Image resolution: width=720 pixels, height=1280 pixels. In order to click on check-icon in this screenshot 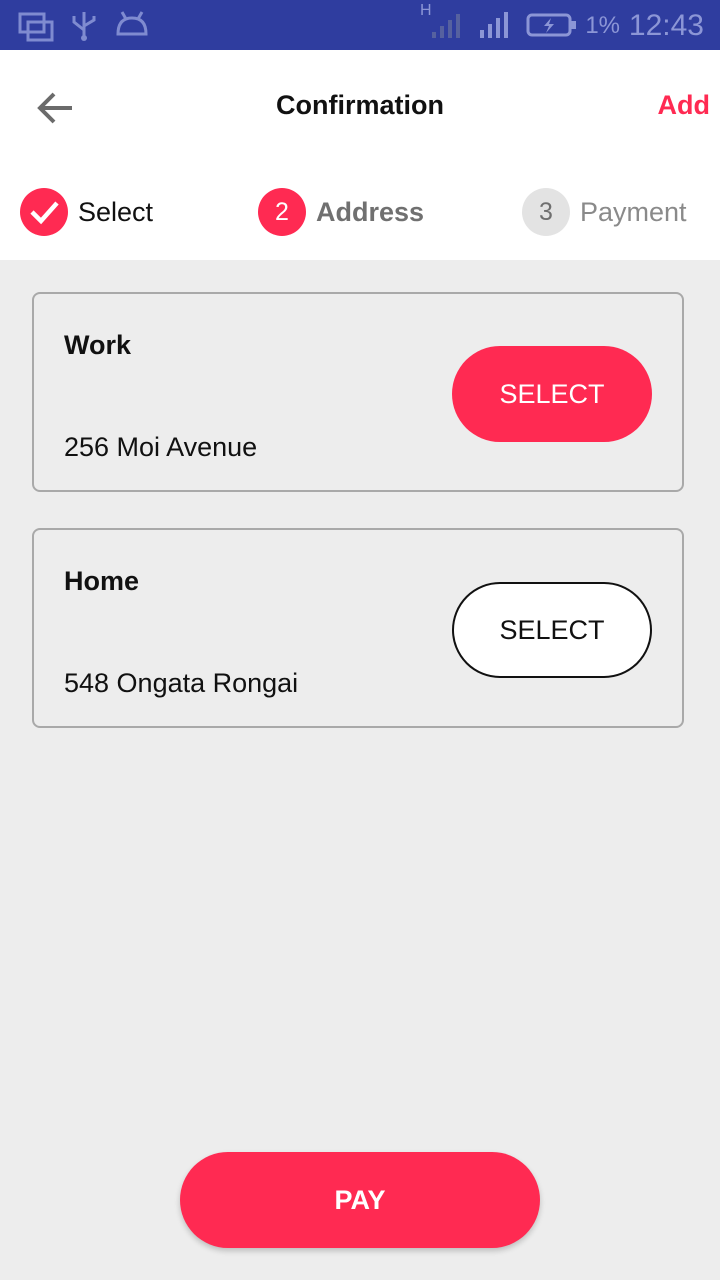, I will do `click(44, 213)`.